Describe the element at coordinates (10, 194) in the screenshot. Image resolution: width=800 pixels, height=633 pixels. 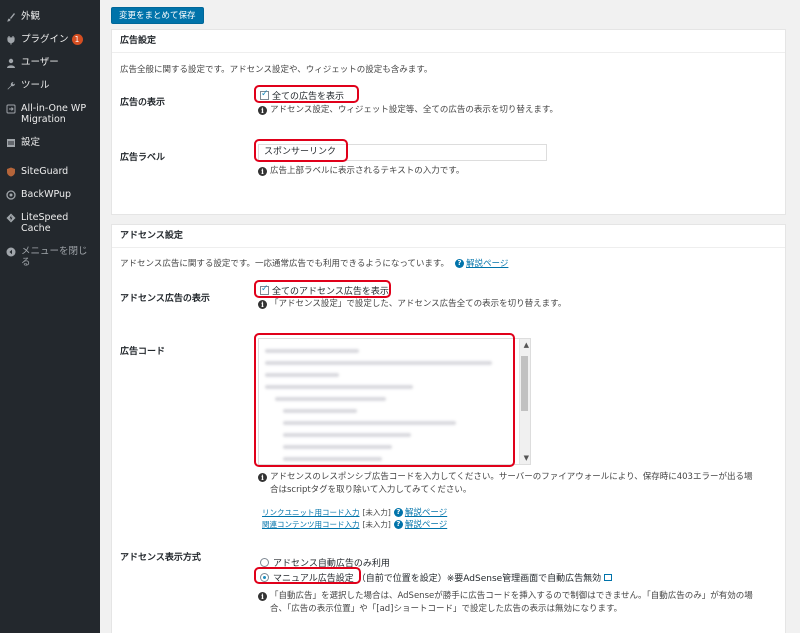
I see `backwpup-icon` at that location.